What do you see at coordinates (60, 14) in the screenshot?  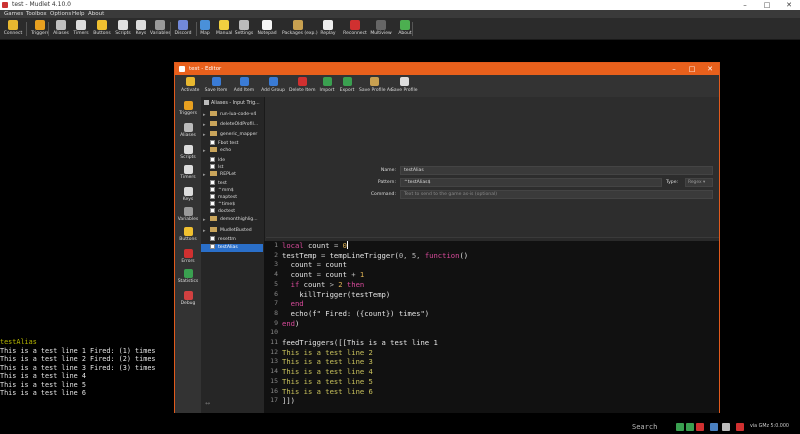 I see `menu-options: Options` at bounding box center [60, 14].